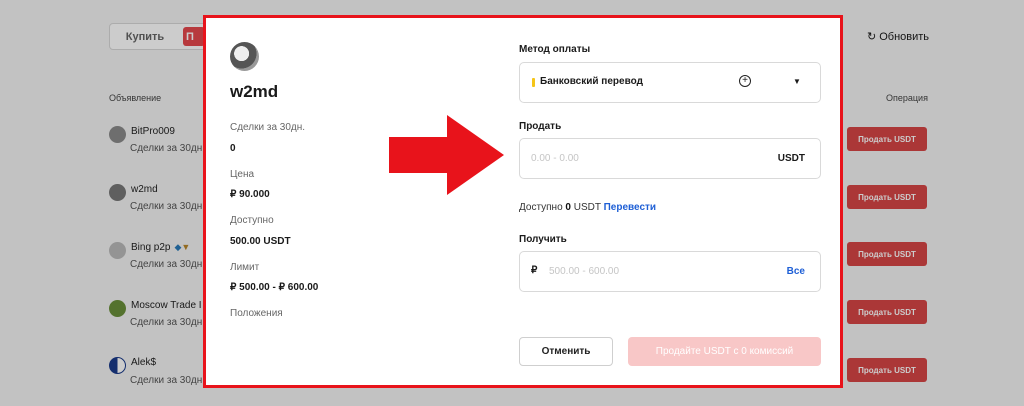 The image size is (1024, 406). I want to click on terms-label: Положения, so click(256, 313).